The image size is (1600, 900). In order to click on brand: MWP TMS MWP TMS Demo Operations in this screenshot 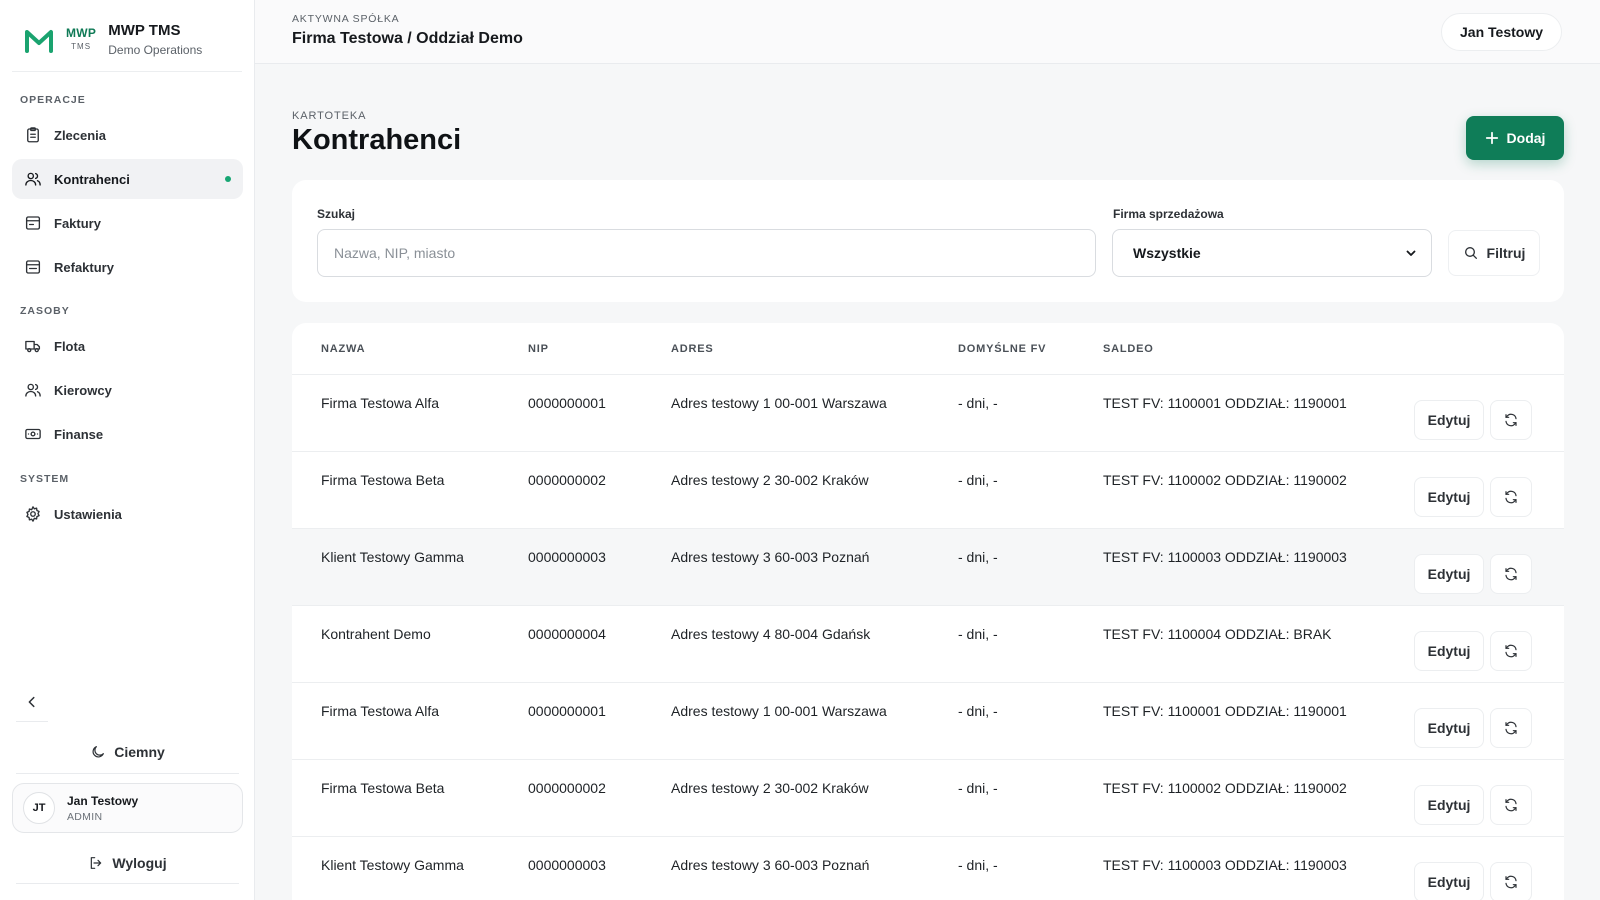, I will do `click(113, 37)`.